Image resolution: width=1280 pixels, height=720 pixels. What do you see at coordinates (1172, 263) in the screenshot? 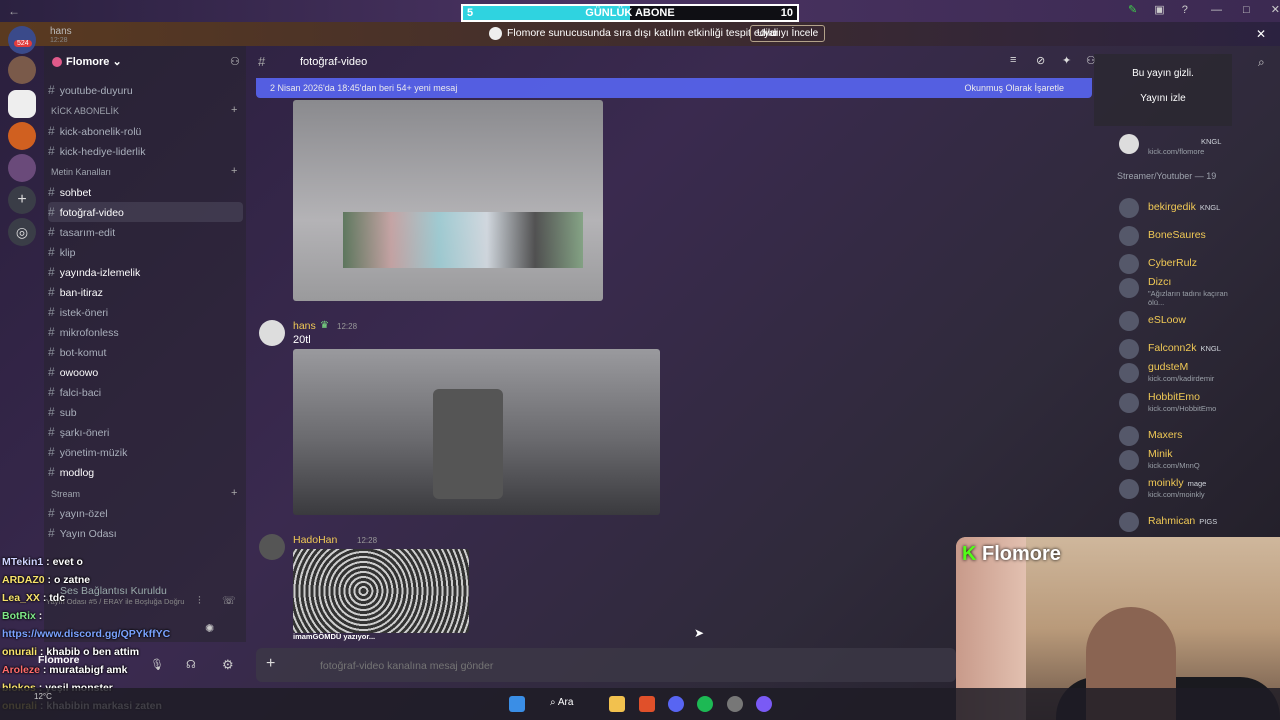
I see `member-name: CyberRulz` at bounding box center [1172, 263].